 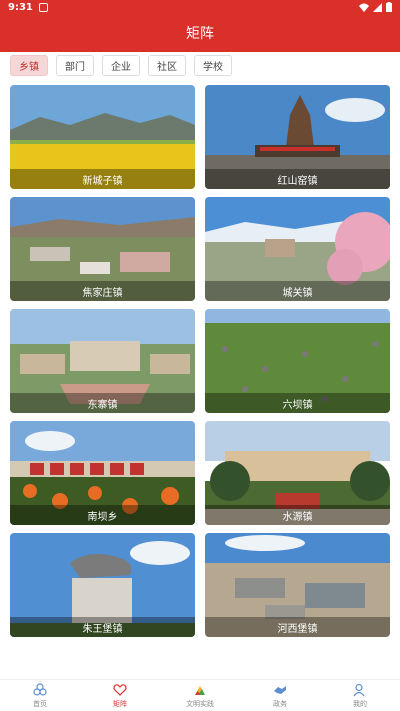 What do you see at coordinates (102, 403) in the screenshot?
I see `town-card-label: 东寨镇` at bounding box center [102, 403].